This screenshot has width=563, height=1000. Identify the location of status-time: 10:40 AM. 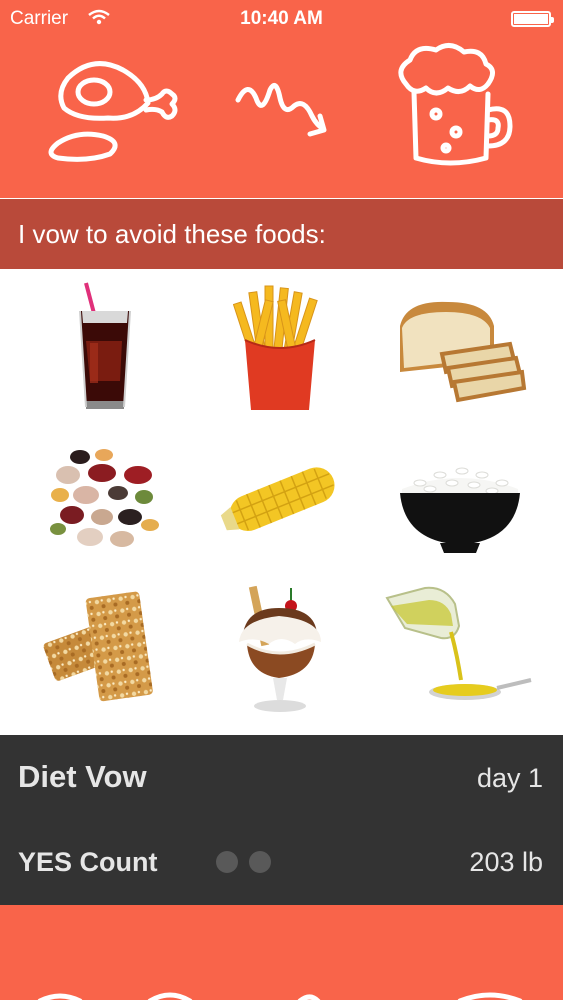
(281, 18).